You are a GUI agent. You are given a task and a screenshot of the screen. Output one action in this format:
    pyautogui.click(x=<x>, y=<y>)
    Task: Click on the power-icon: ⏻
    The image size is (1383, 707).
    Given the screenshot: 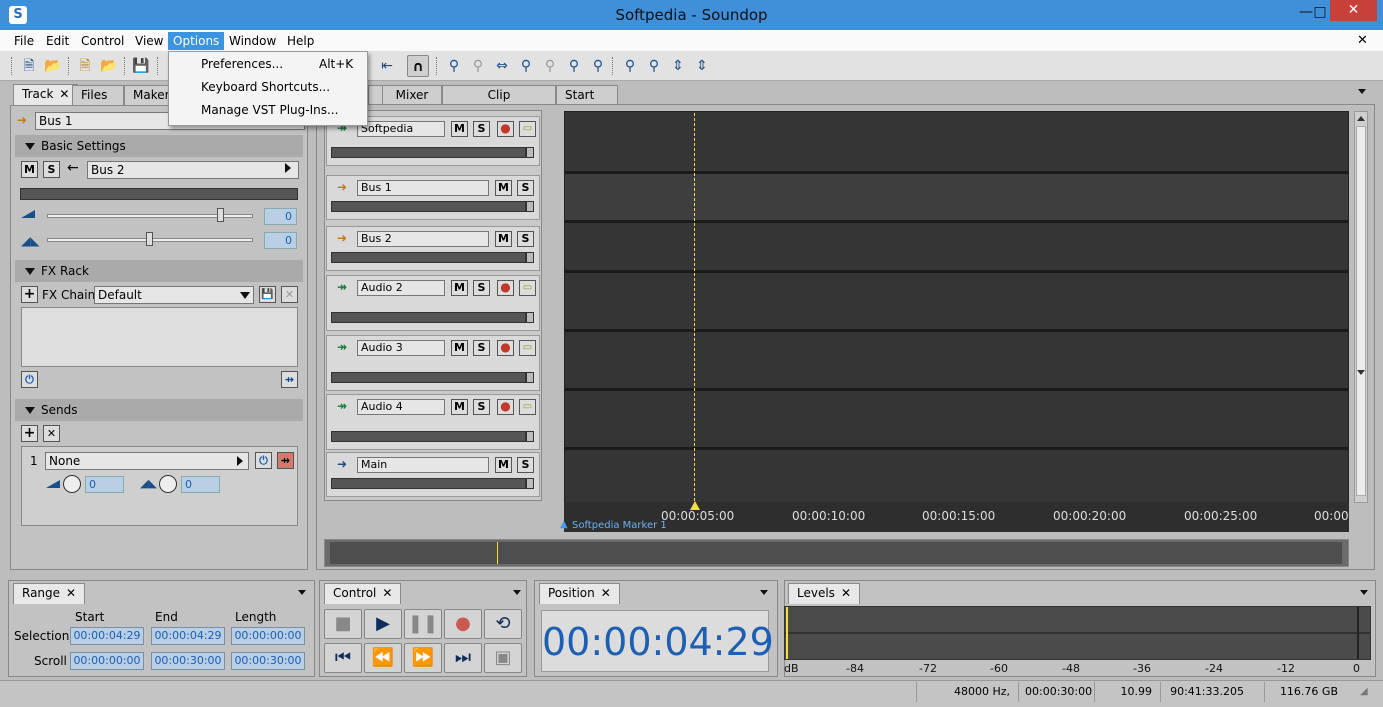 What is the action you would take?
    pyautogui.click(x=29, y=379)
    